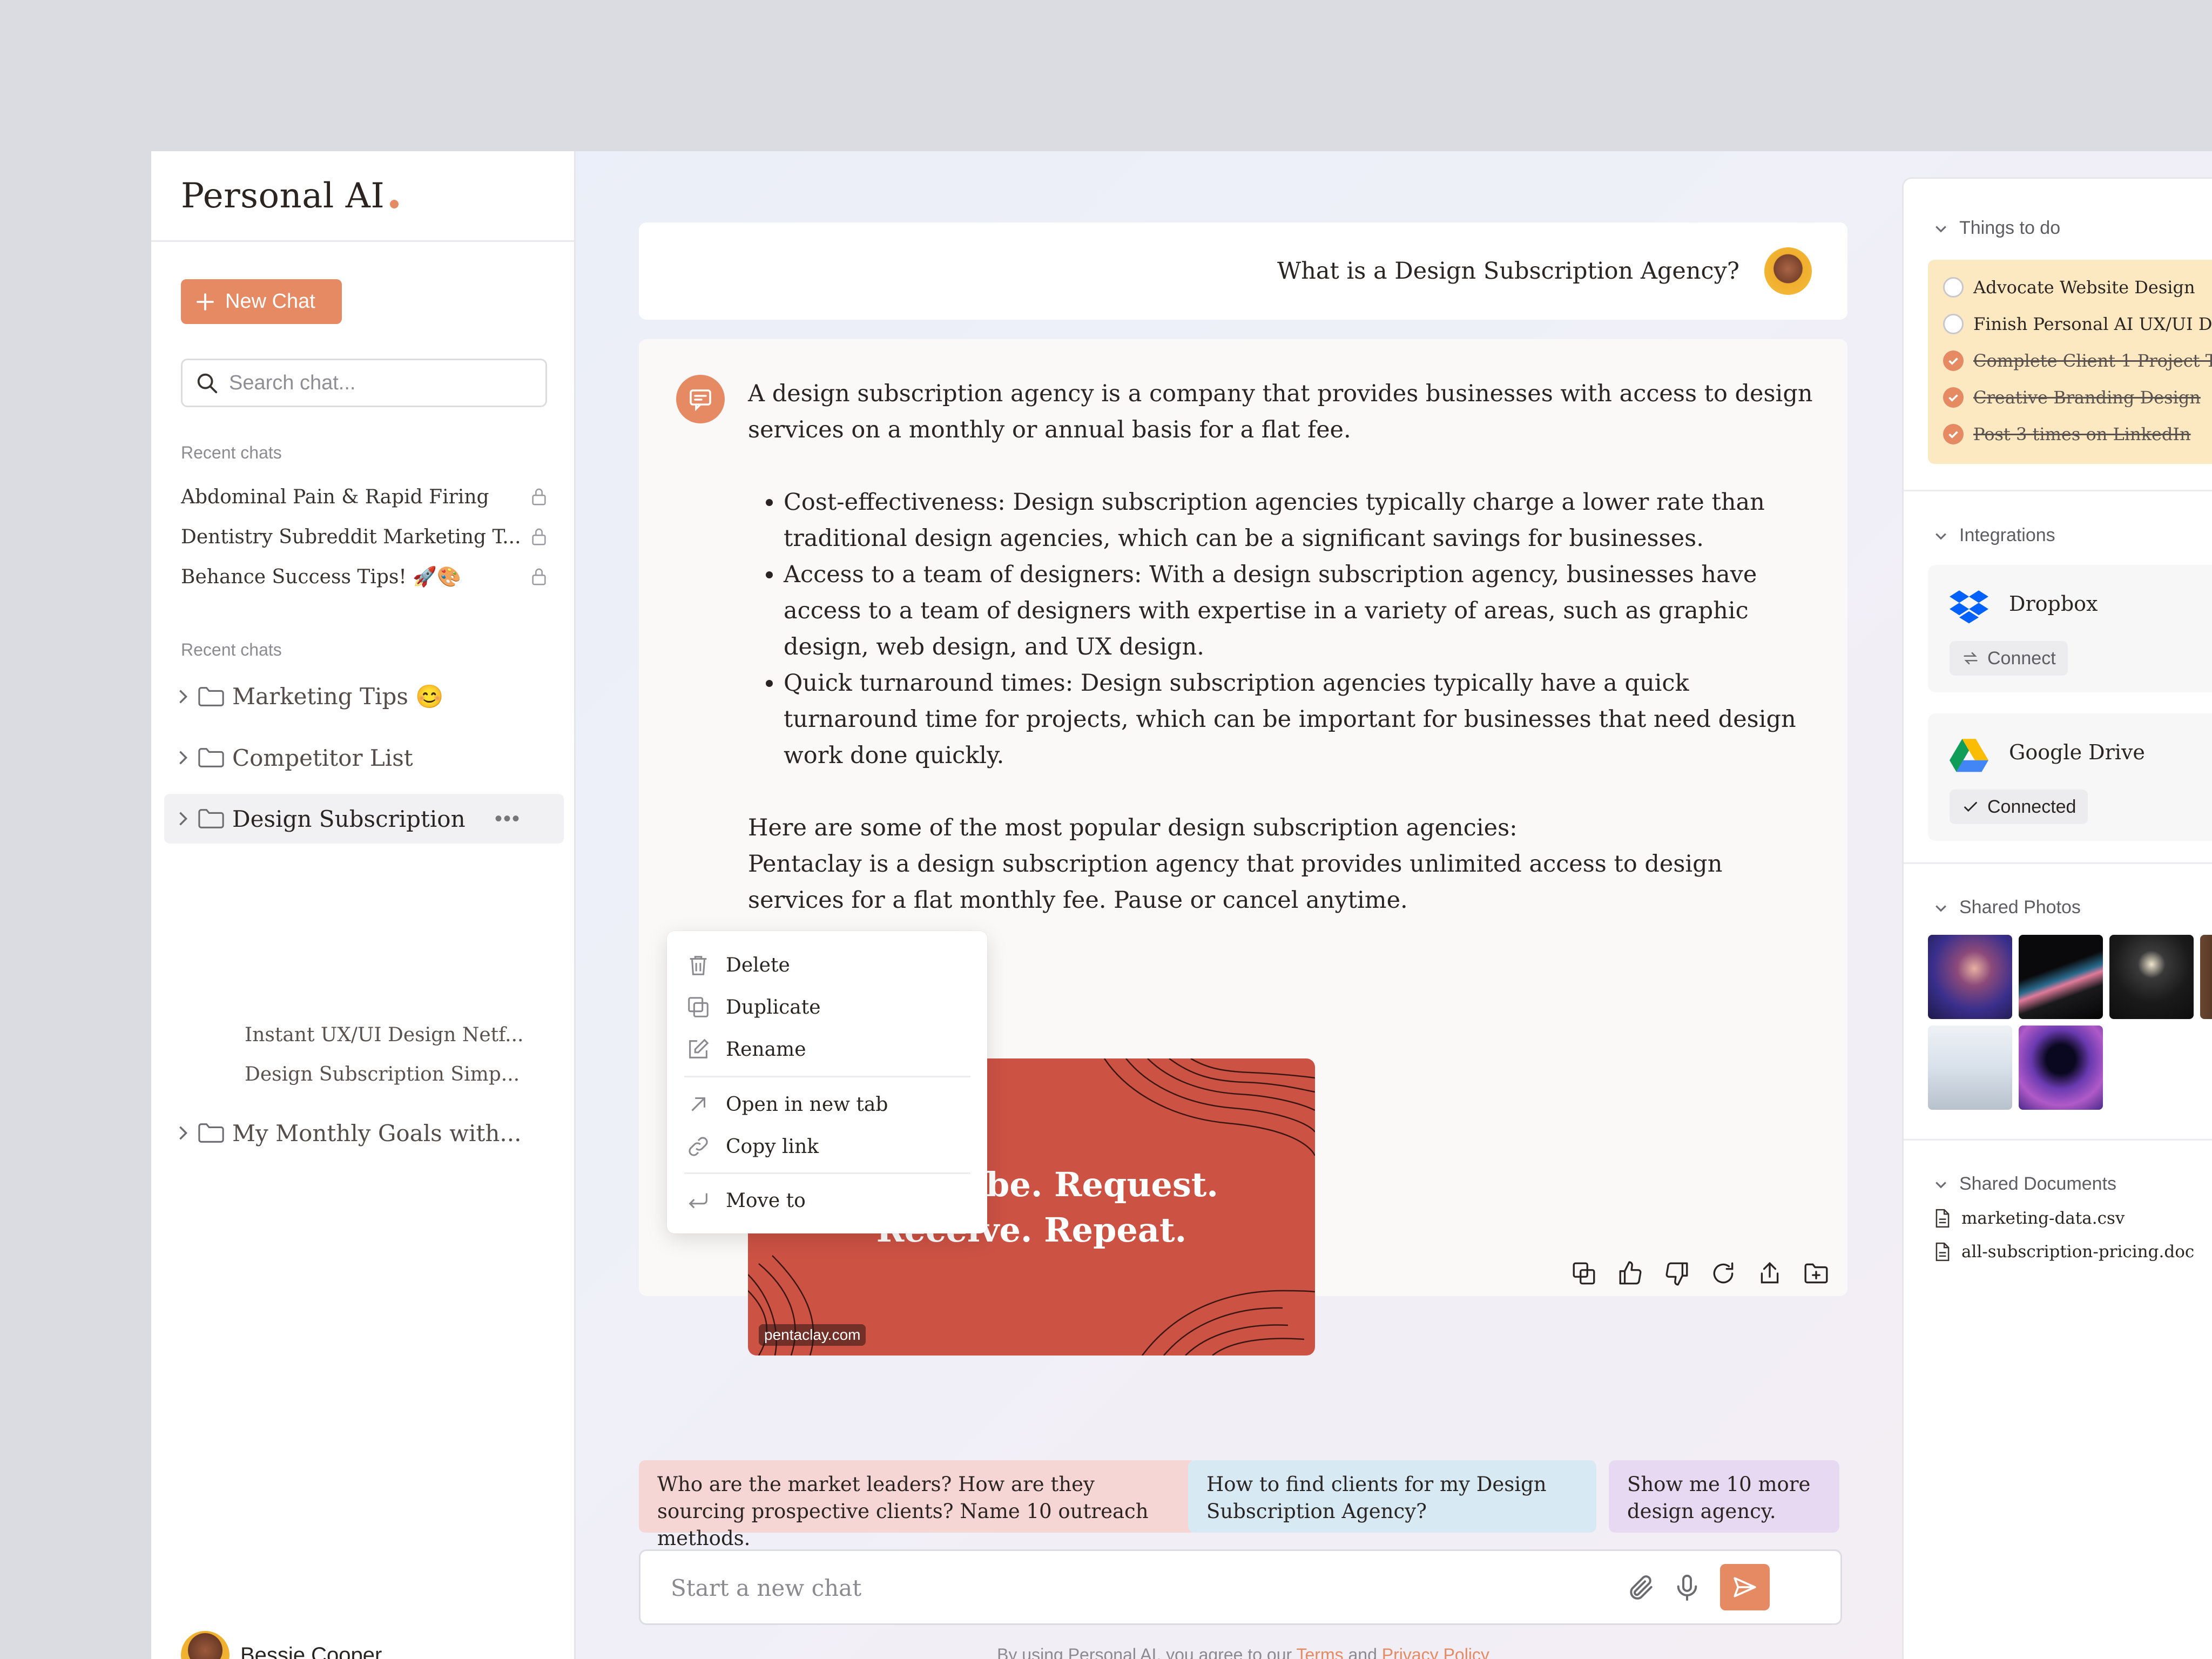  I want to click on integration-card-google-drive: Google Drive Connected, so click(2070, 777).